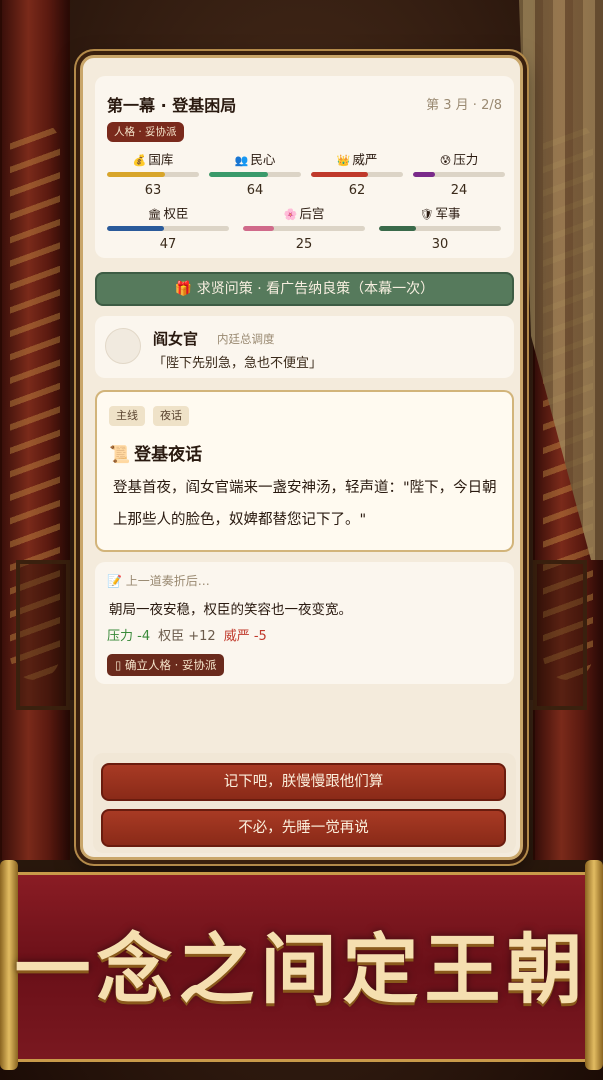  What do you see at coordinates (238, 363) in the screenshot?
I see `advisor-quote: 「陛下先别急，急也不便宜」` at bounding box center [238, 363].